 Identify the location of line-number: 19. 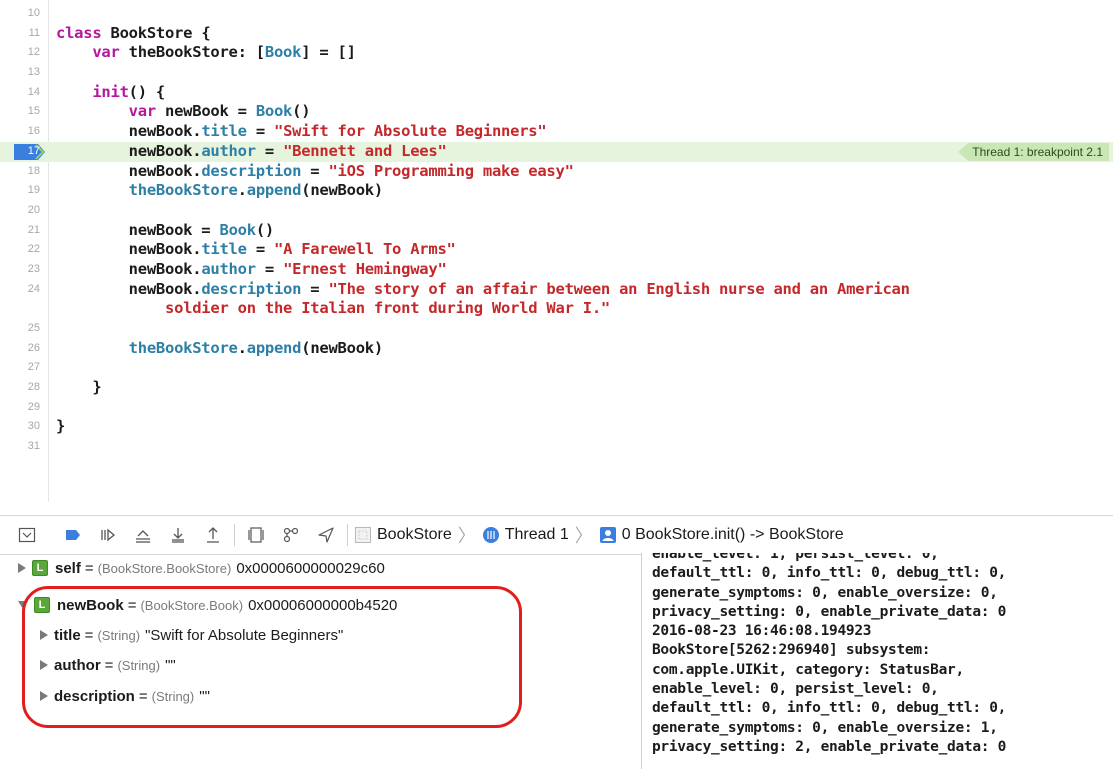
(20, 191).